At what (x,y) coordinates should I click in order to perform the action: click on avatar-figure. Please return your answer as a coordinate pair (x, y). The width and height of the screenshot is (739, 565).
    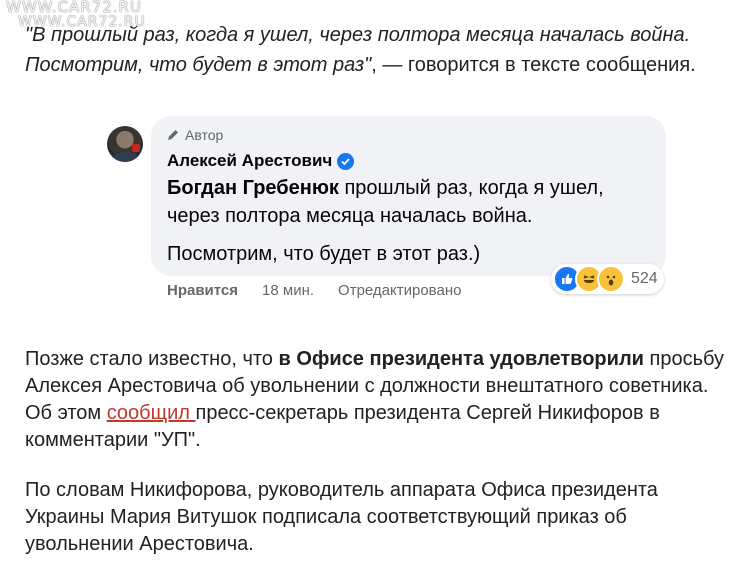
    Looking at the image, I should click on (125, 157).